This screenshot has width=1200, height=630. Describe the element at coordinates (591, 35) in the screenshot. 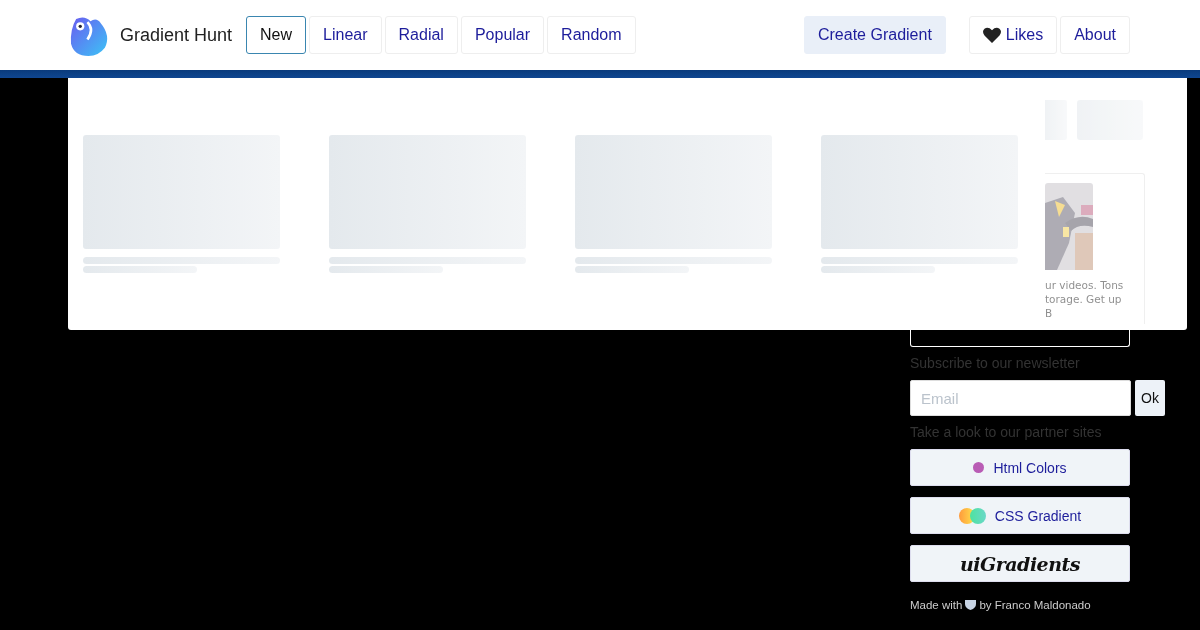

I see `nav-tab: Random` at that location.